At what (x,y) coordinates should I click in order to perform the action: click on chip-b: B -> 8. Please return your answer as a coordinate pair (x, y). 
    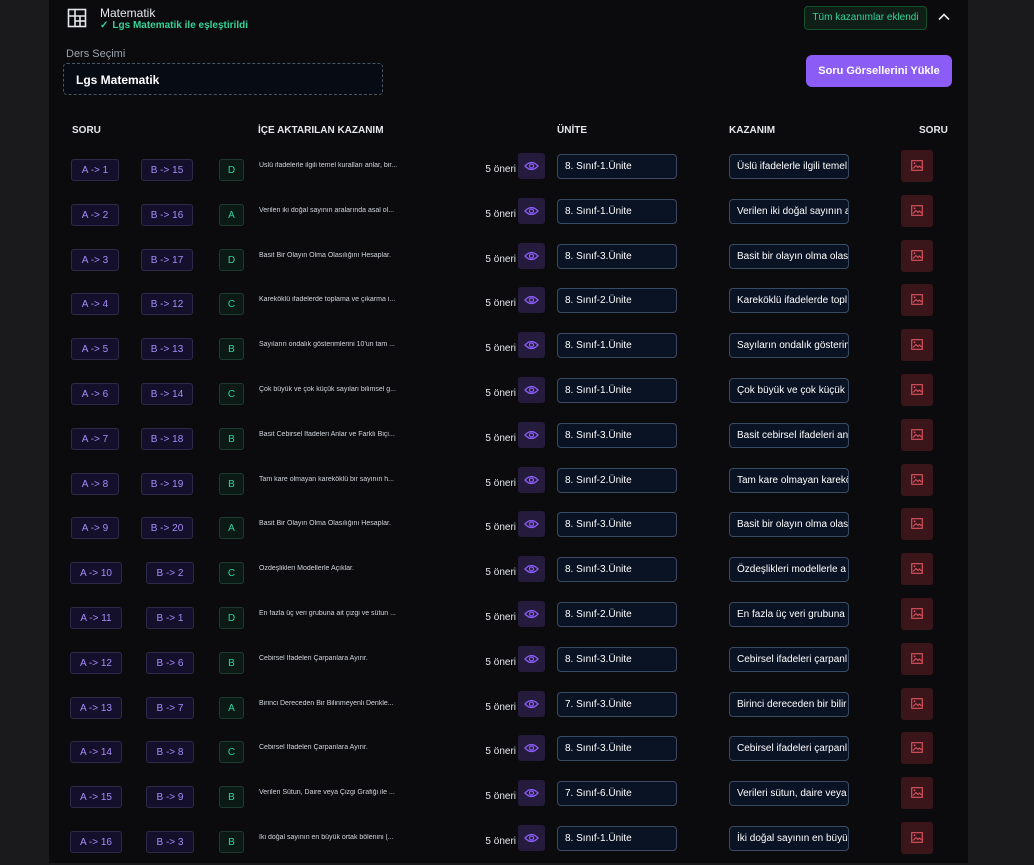
    Looking at the image, I should click on (170, 752).